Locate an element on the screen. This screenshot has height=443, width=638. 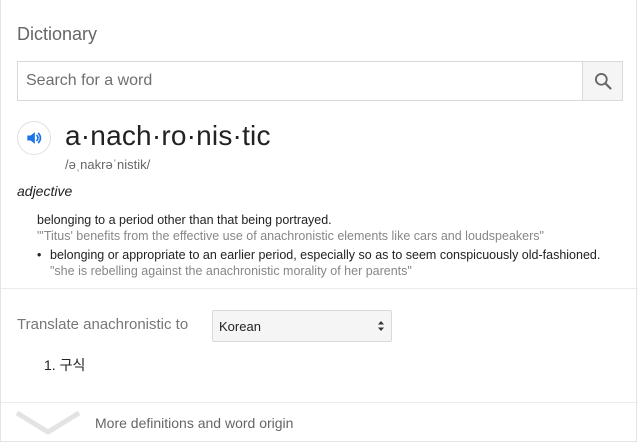
section-divider is located at coordinates (319, 288).